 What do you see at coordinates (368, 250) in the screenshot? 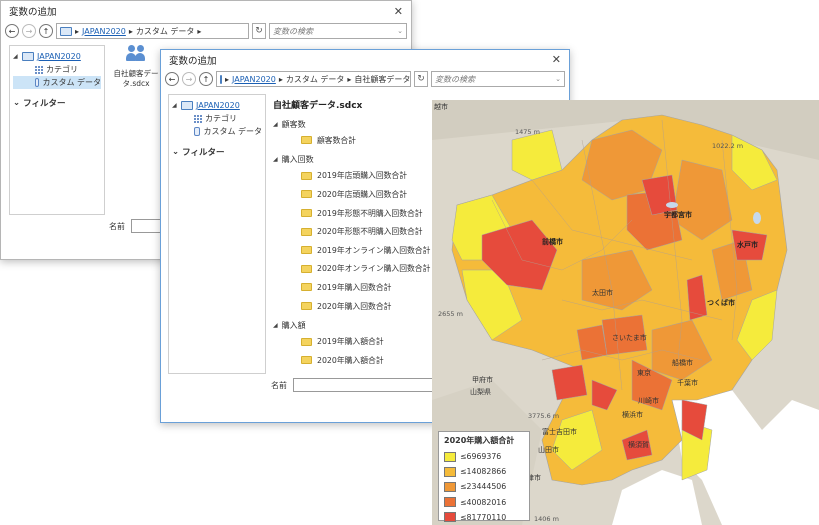
I see `variable-item: 2019年オンライン購入回数合計` at bounding box center [368, 250].